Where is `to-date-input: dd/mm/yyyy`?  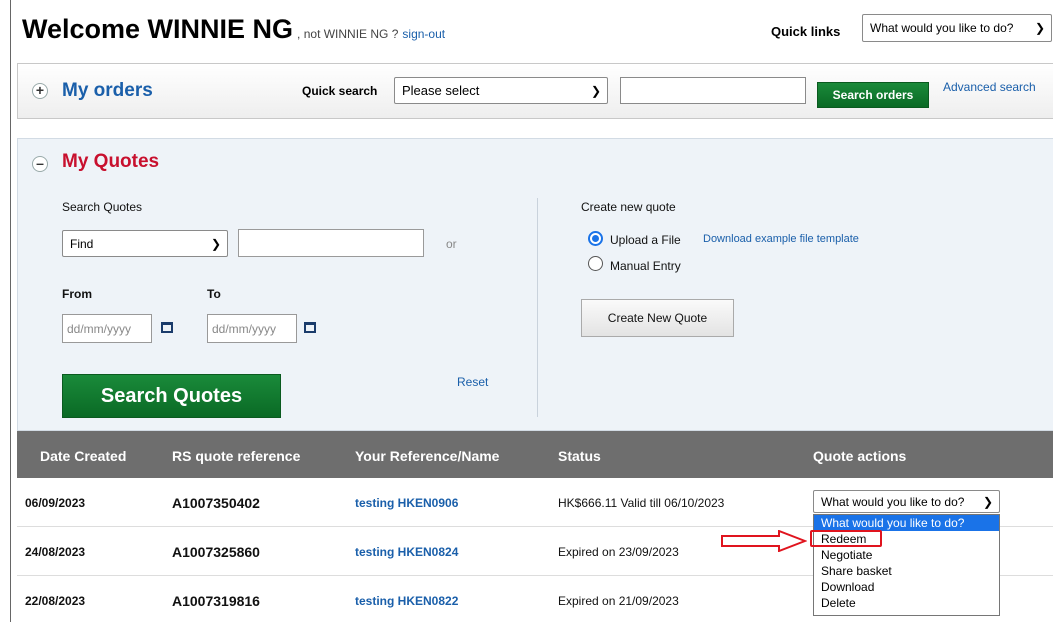 to-date-input: dd/mm/yyyy is located at coordinates (252, 328).